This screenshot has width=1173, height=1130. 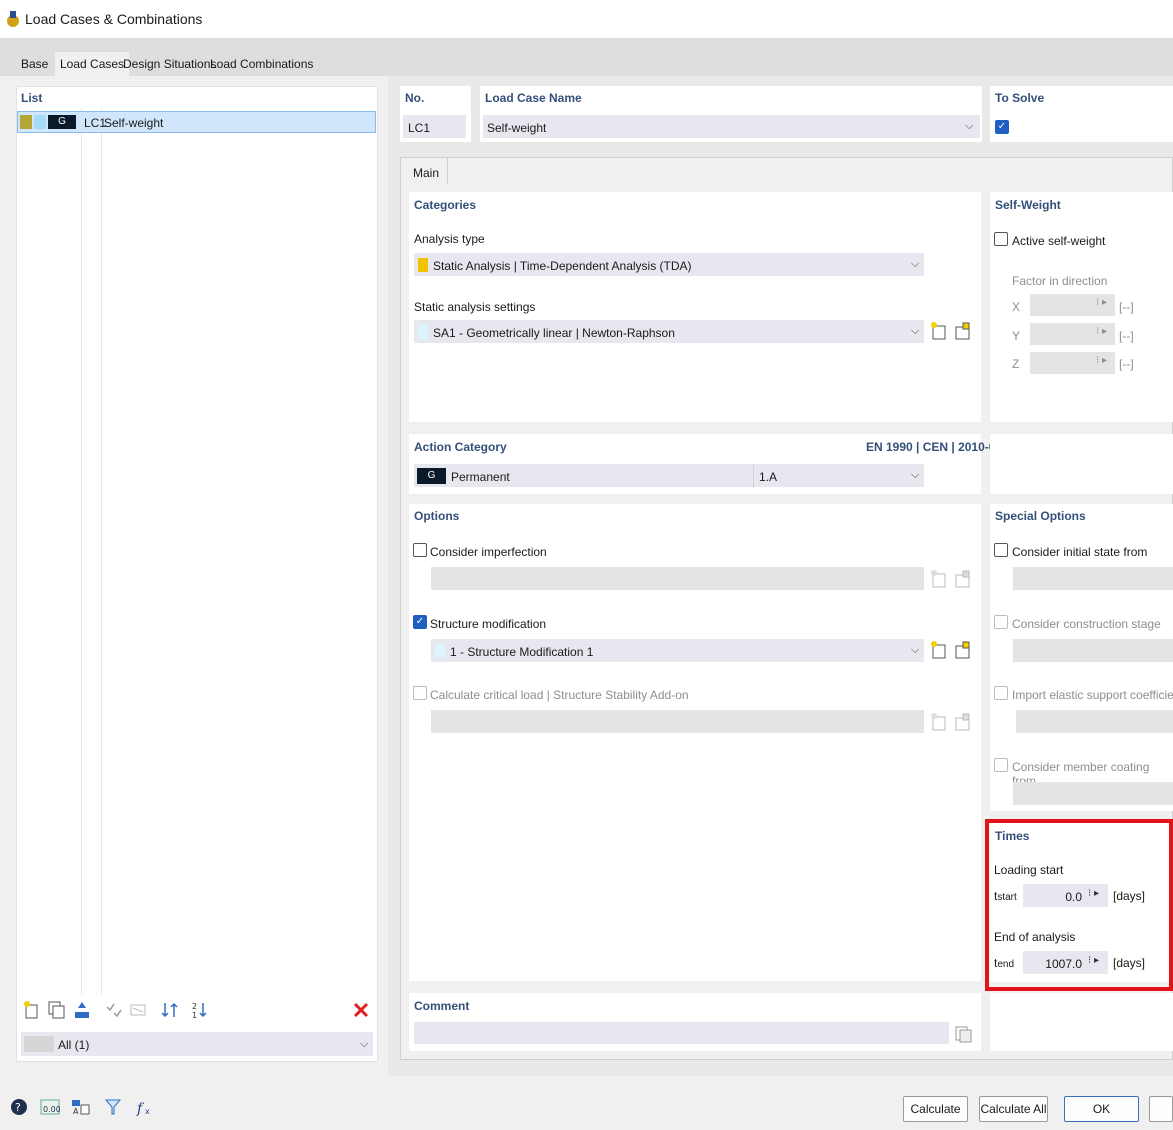 What do you see at coordinates (681, 1033) in the screenshot?
I see `comment-input` at bounding box center [681, 1033].